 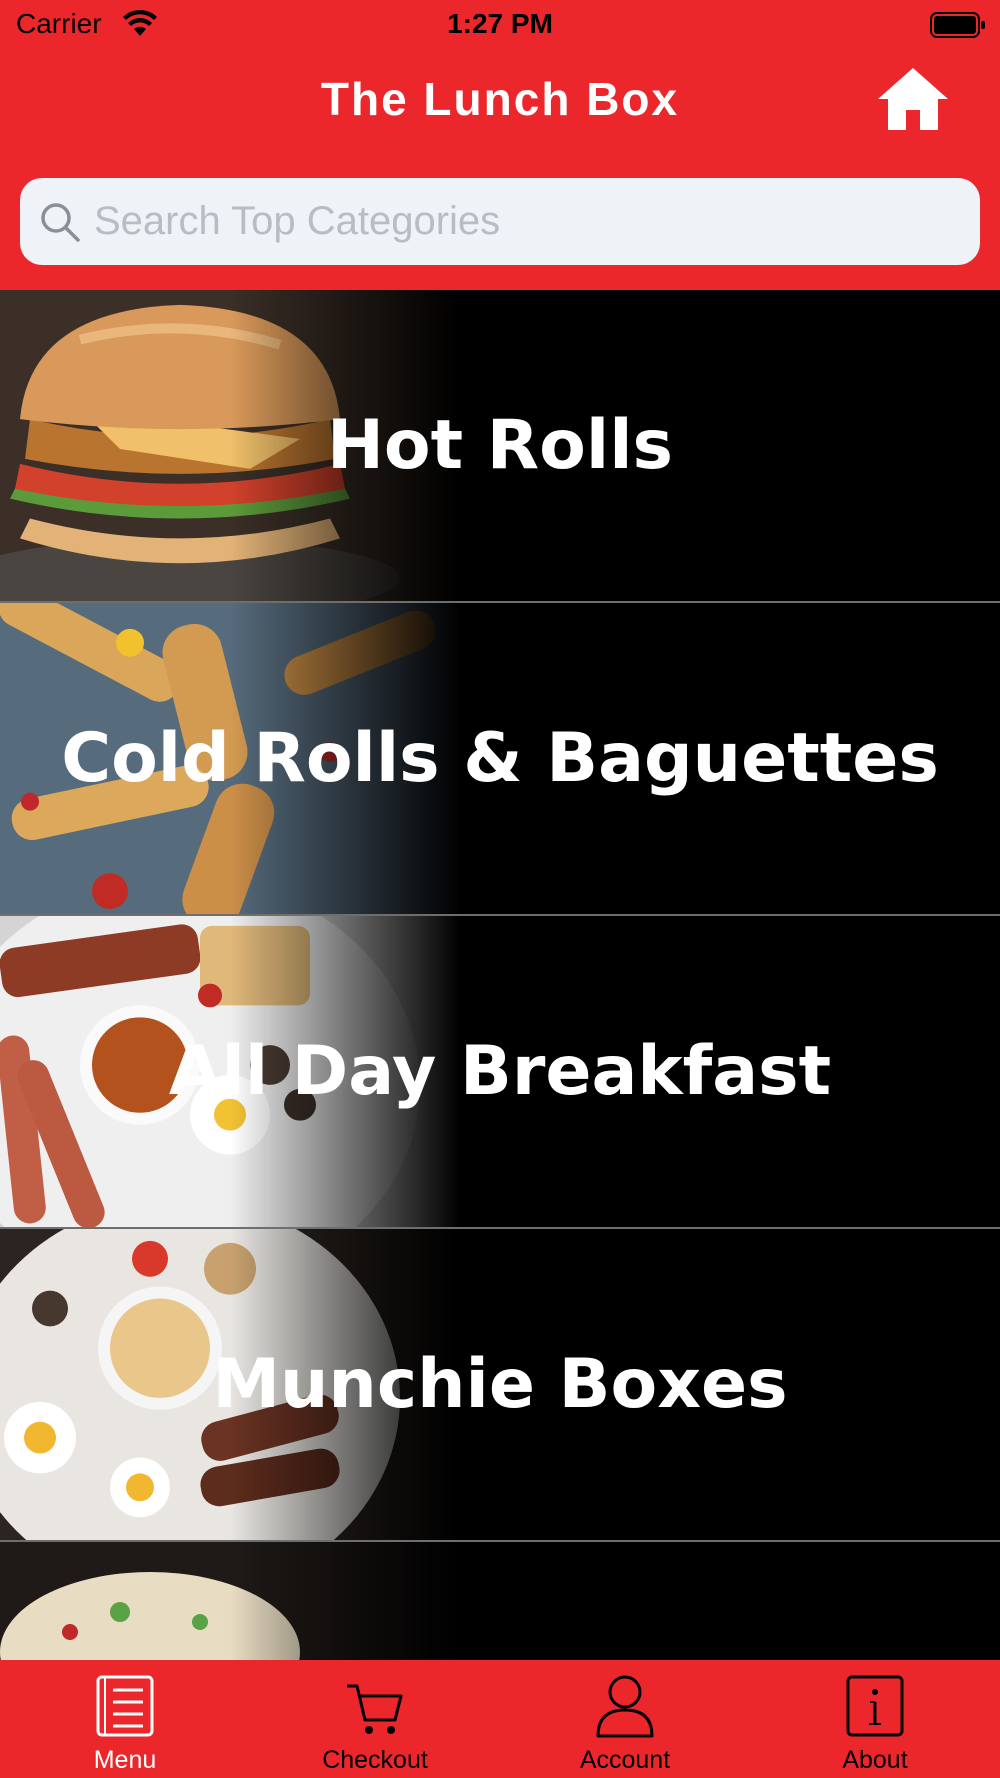 I want to click on tab-label: About, so click(x=875, y=1760).